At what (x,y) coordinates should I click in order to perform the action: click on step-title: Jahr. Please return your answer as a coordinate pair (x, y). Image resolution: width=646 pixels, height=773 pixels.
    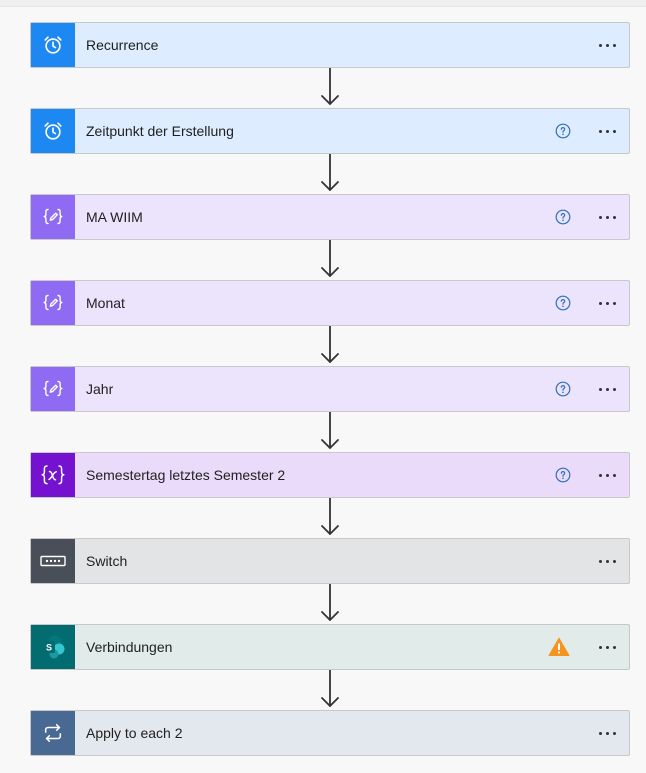
    Looking at the image, I should click on (100, 389).